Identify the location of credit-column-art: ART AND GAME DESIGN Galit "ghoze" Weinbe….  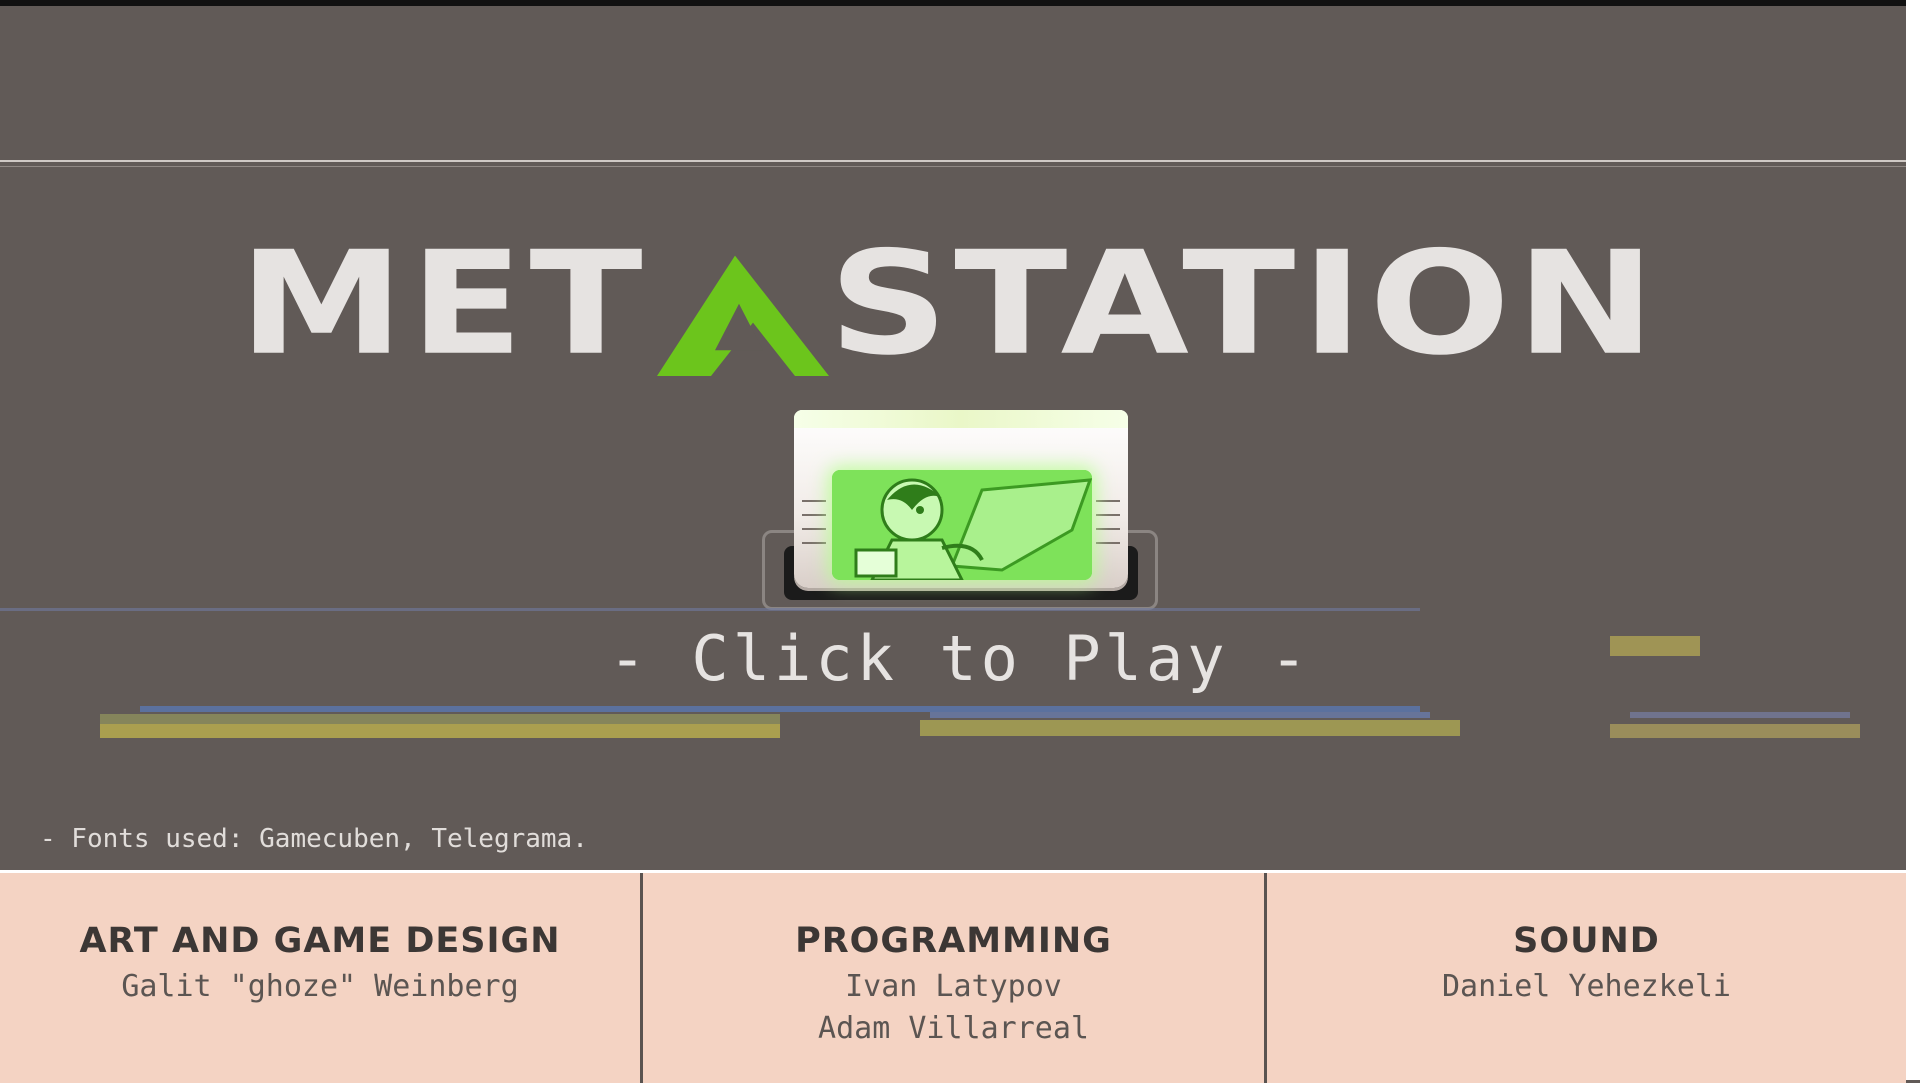
(320, 978).